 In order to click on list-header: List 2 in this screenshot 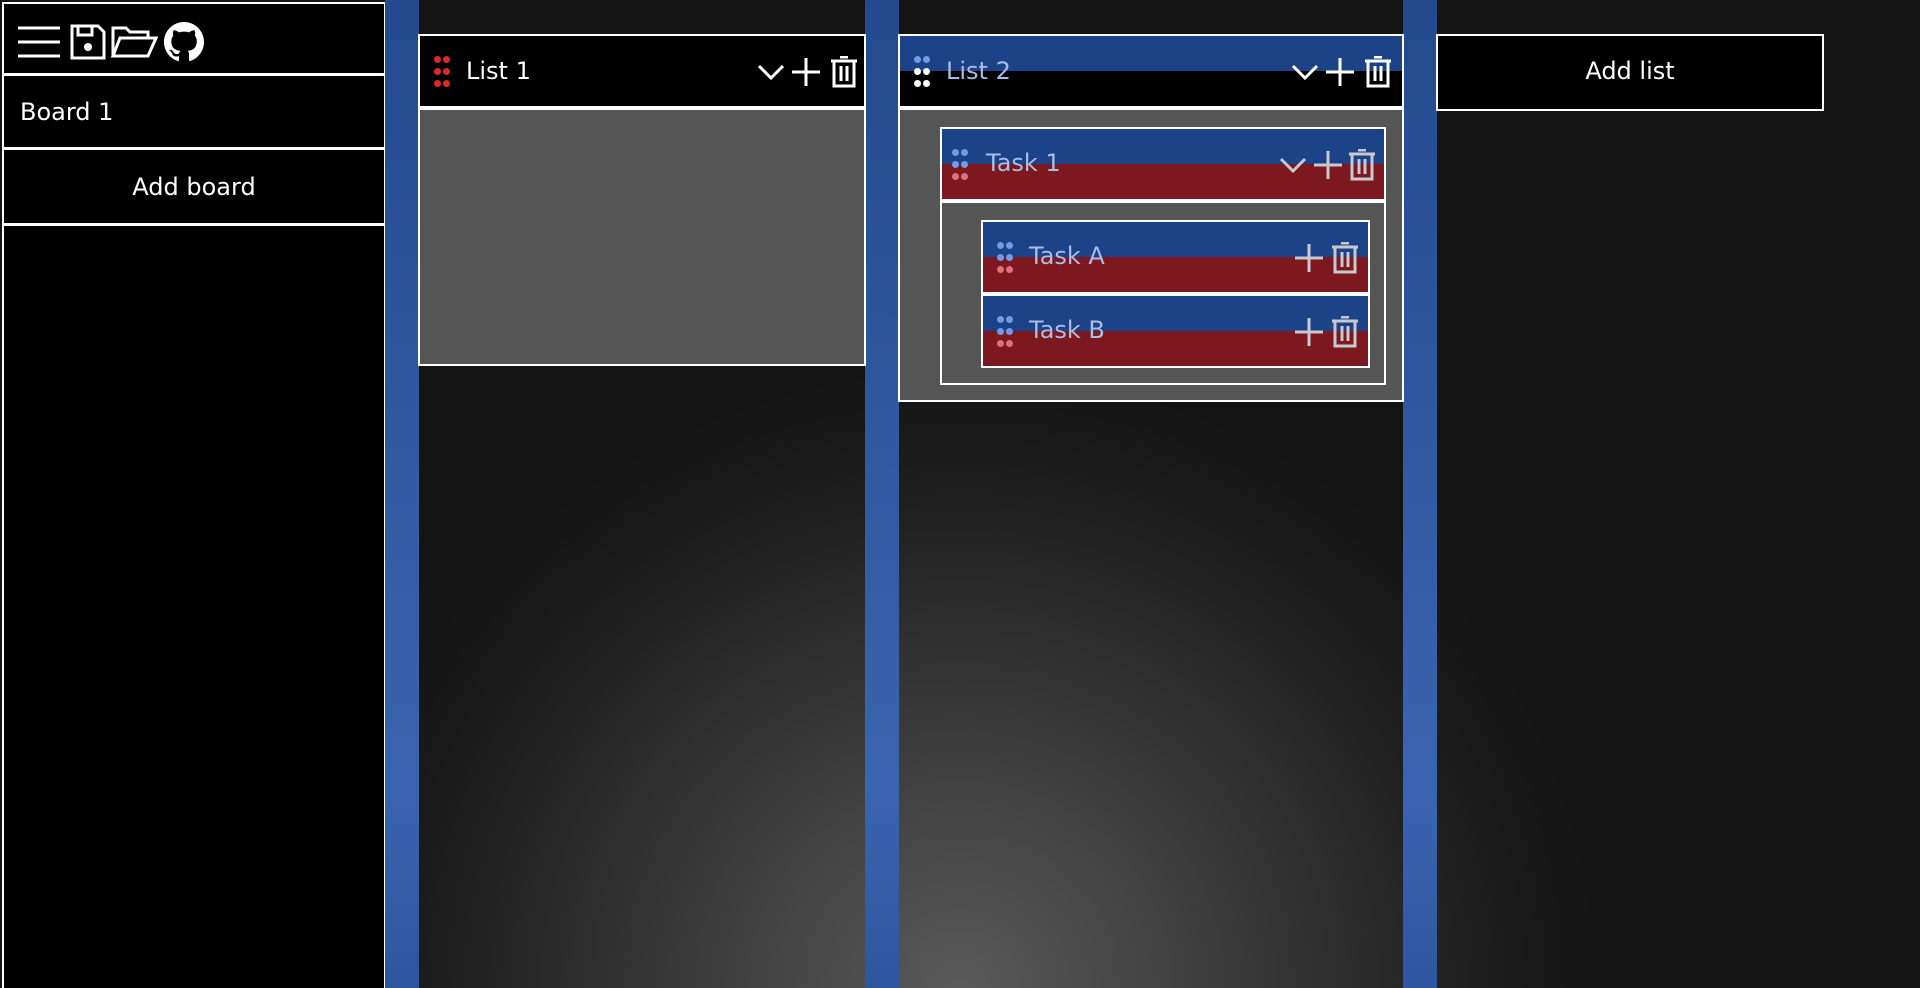, I will do `click(1151, 71)`.